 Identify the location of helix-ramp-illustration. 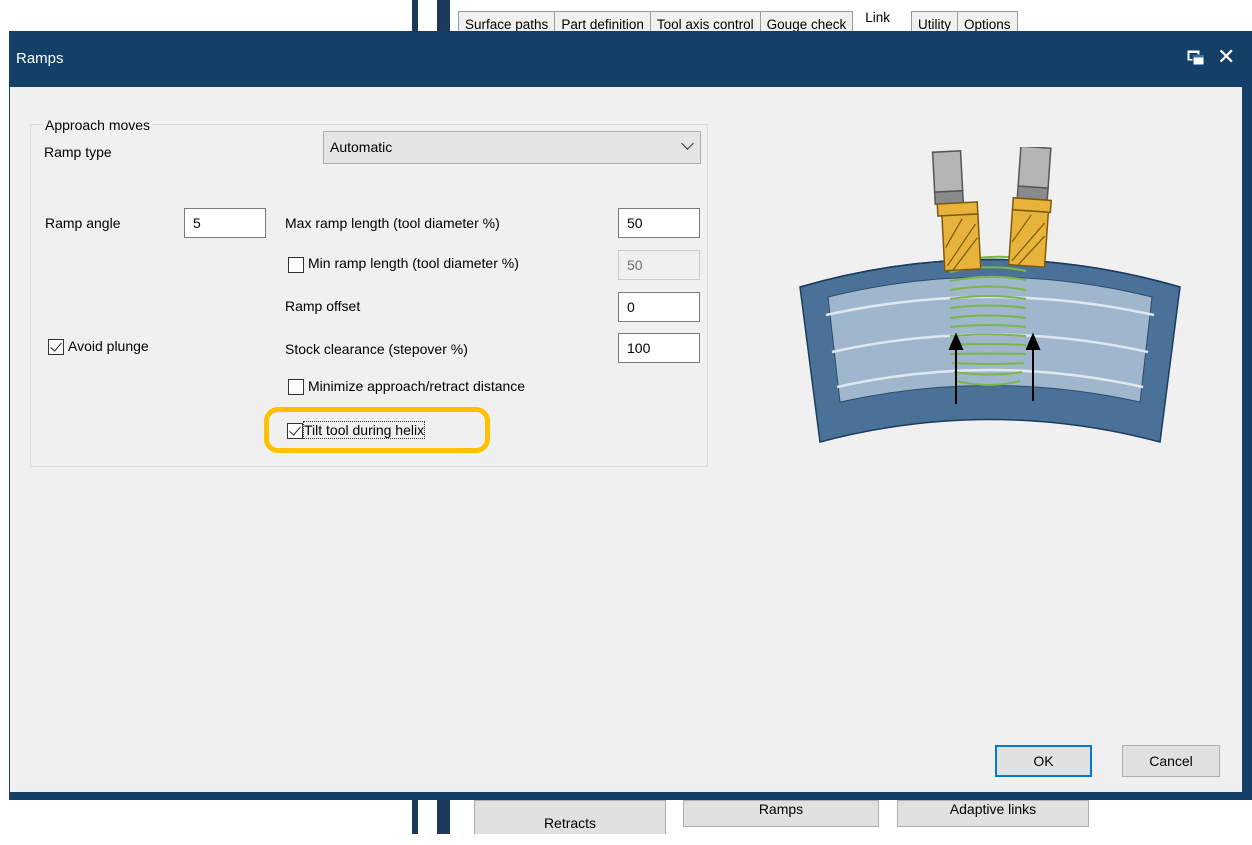
(990, 295).